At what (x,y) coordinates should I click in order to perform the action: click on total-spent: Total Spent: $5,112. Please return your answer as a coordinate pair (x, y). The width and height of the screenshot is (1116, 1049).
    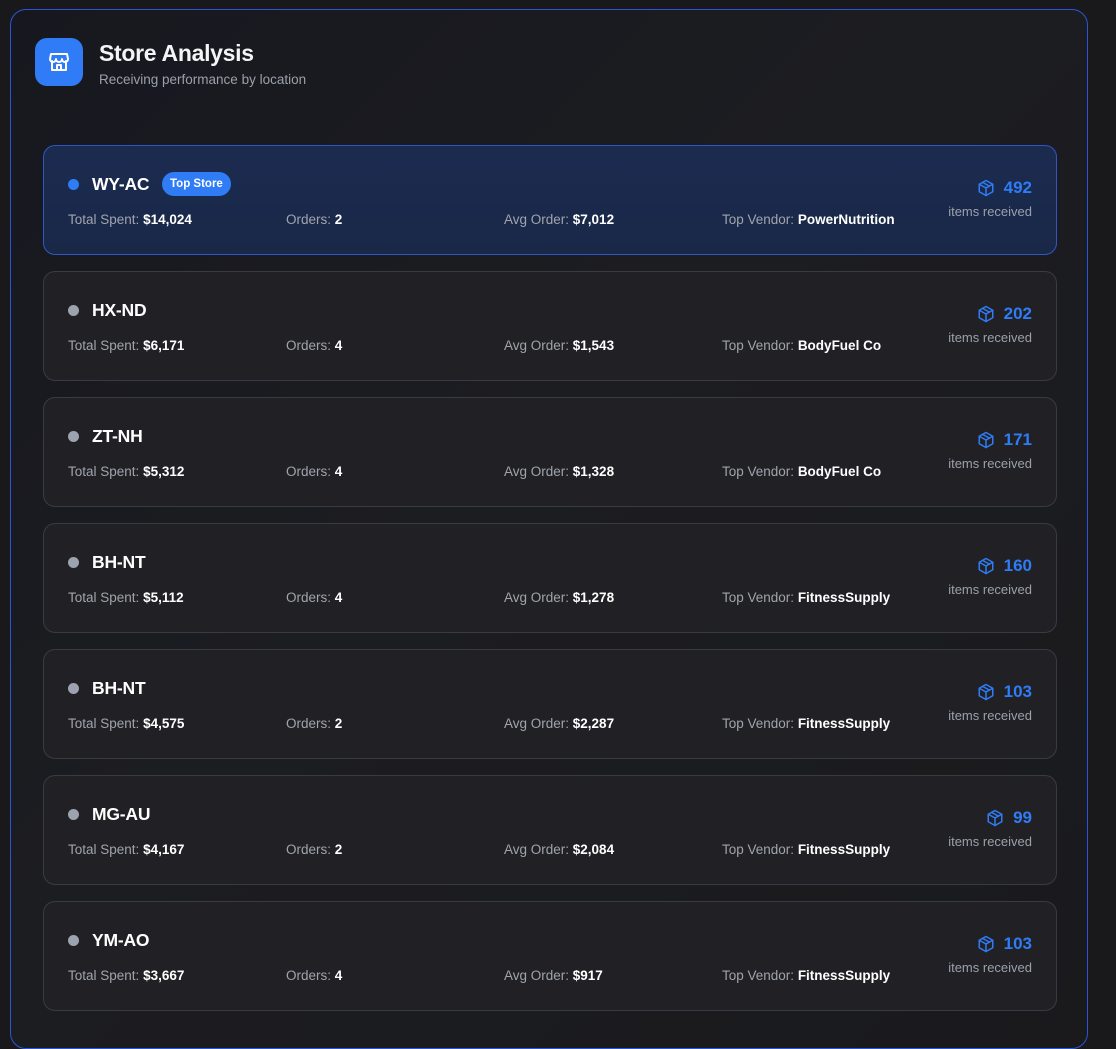
    Looking at the image, I should click on (126, 597).